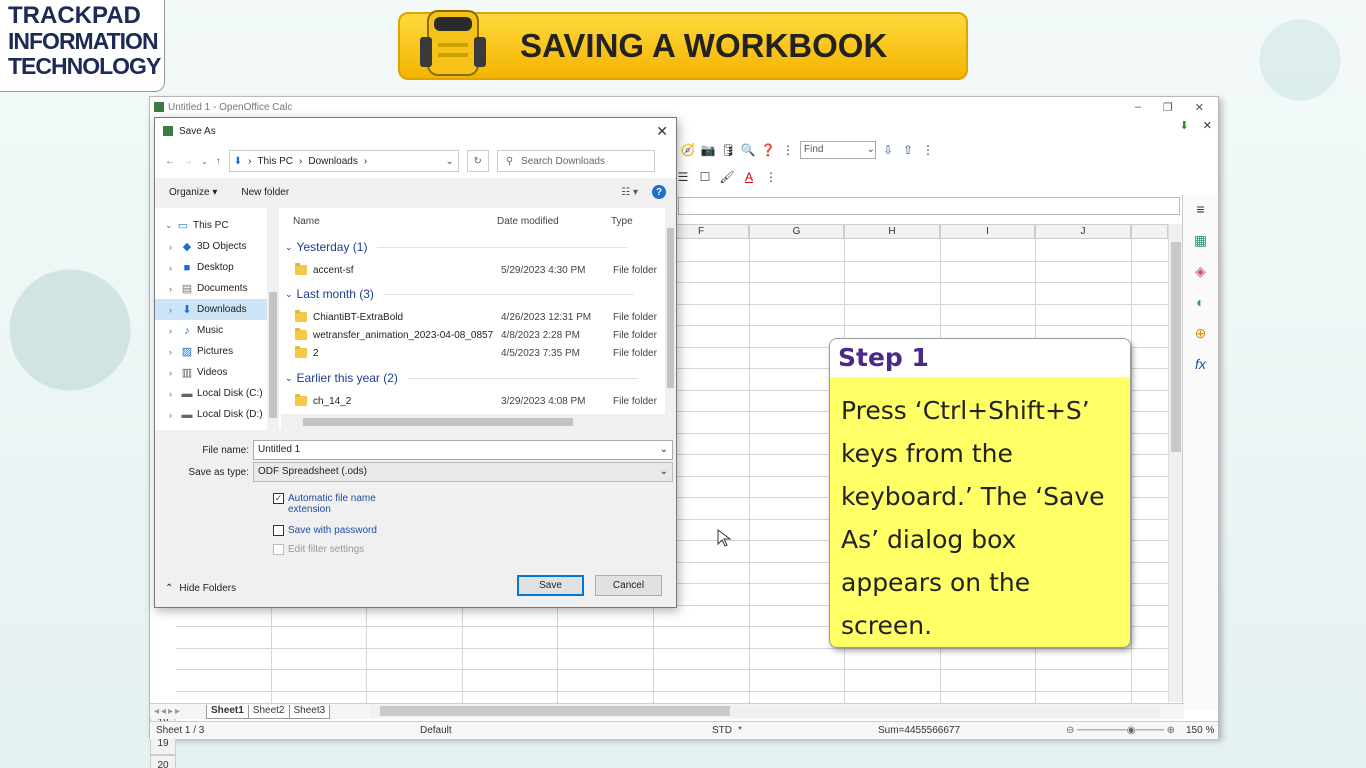 This screenshot has height=768, width=1366. I want to click on column-header: I, so click(987, 231).